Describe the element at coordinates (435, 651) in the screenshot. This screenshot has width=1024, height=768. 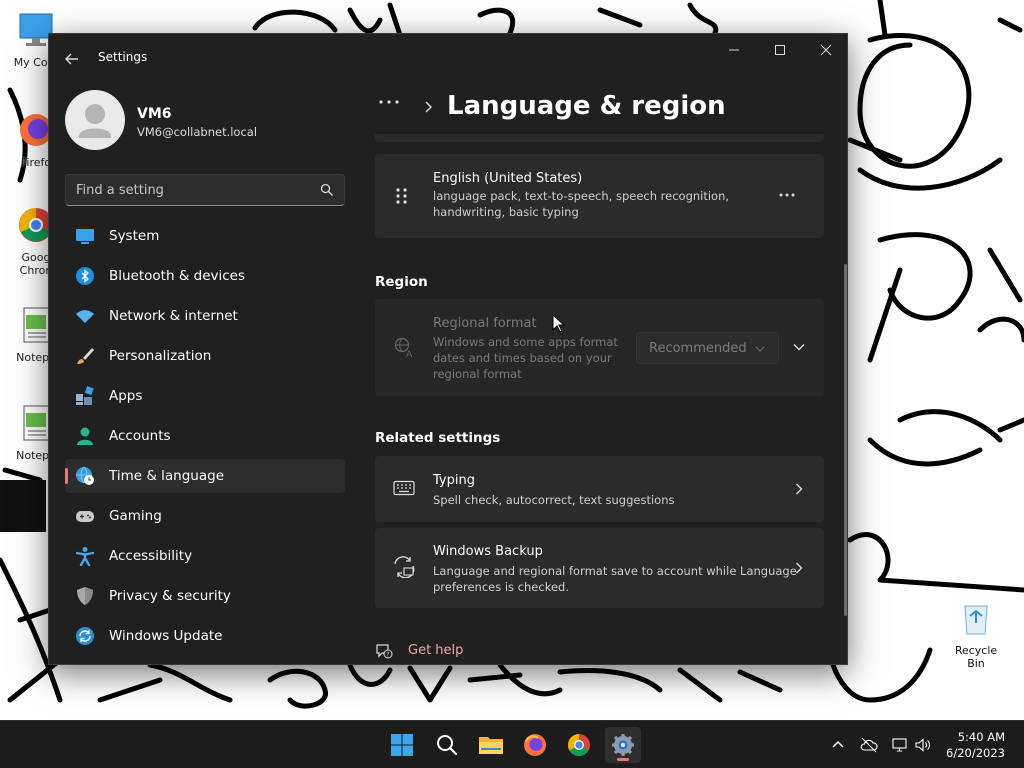
I see `get-help-link: ? Get help` at that location.